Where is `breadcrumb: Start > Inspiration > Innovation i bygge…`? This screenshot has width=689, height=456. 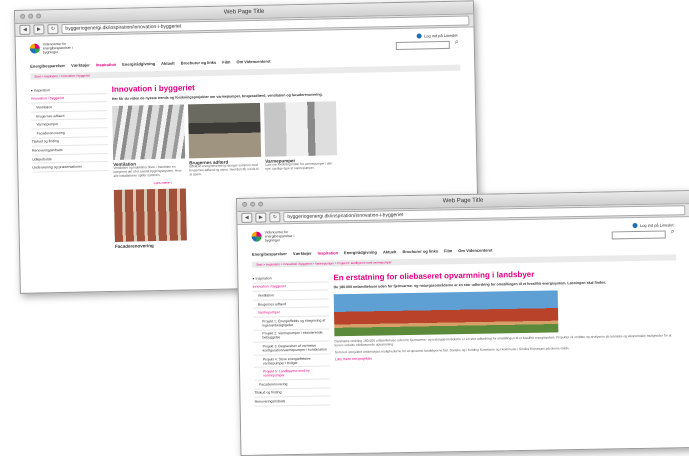 breadcrumb: Start > Inspiration > Innovation i bygge… is located at coordinates (464, 261).